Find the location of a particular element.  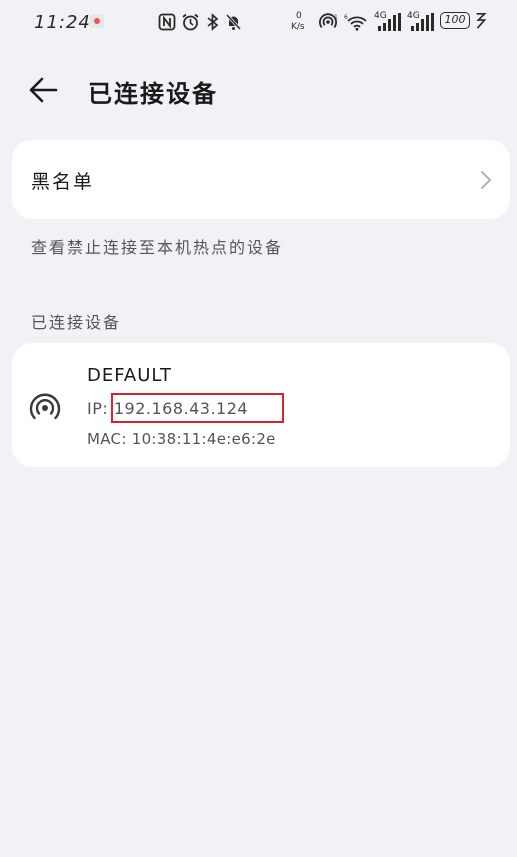

charging-icon is located at coordinates (481, 20).